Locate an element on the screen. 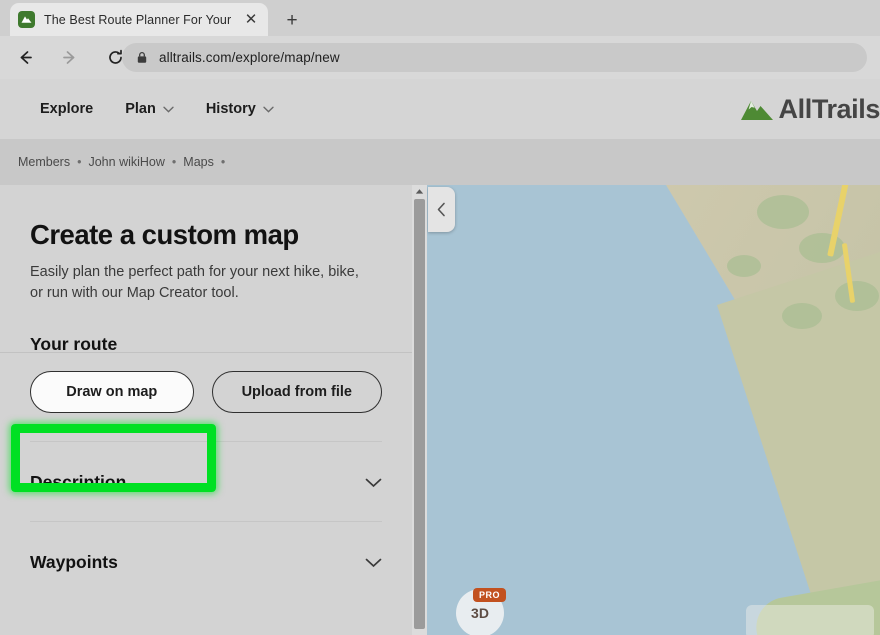  forward-icon is located at coordinates (69, 58).